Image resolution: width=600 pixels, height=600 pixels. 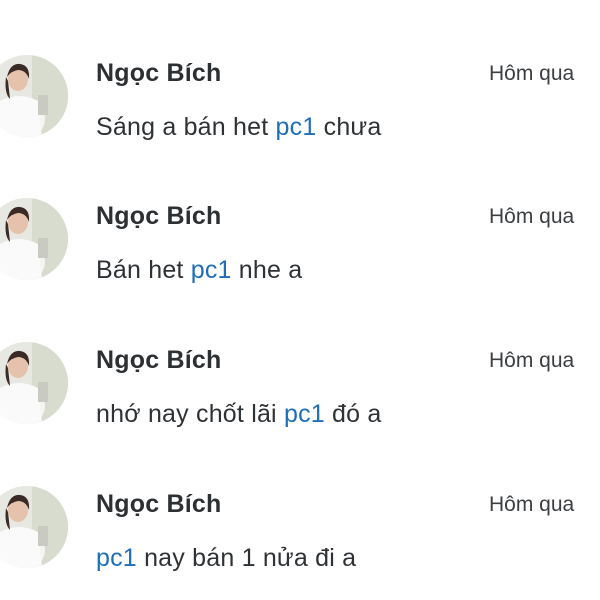 I want to click on message-text-after: nhe a, so click(x=267, y=270).